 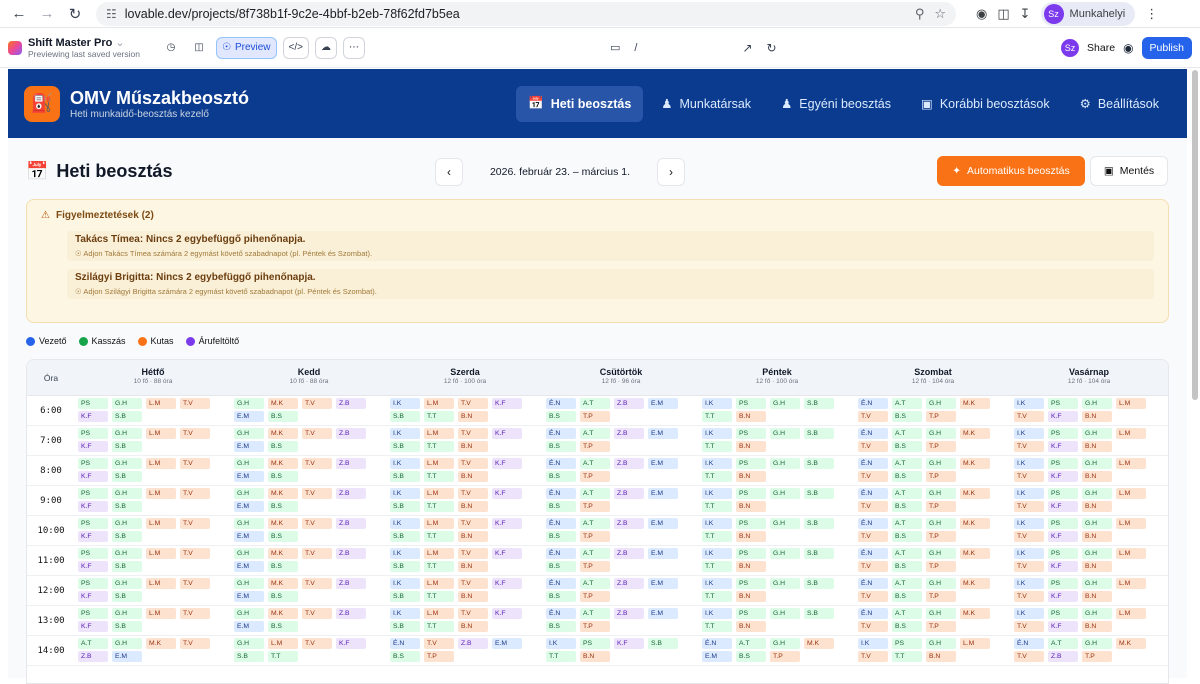 I want to click on nav-korabbi-beosztasok: ▣ Korábbi beosztások, so click(x=985, y=104).